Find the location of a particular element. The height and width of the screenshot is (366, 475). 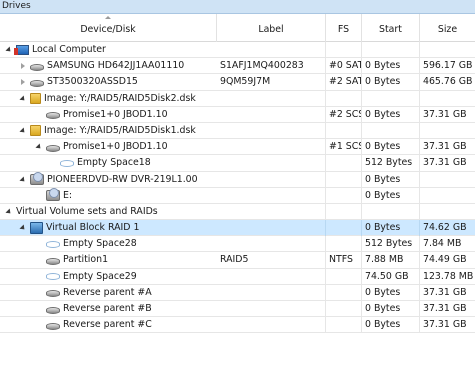

tree-row: Reverse parent #C 0 Bytes 37.31 GB is located at coordinates (237, 325).